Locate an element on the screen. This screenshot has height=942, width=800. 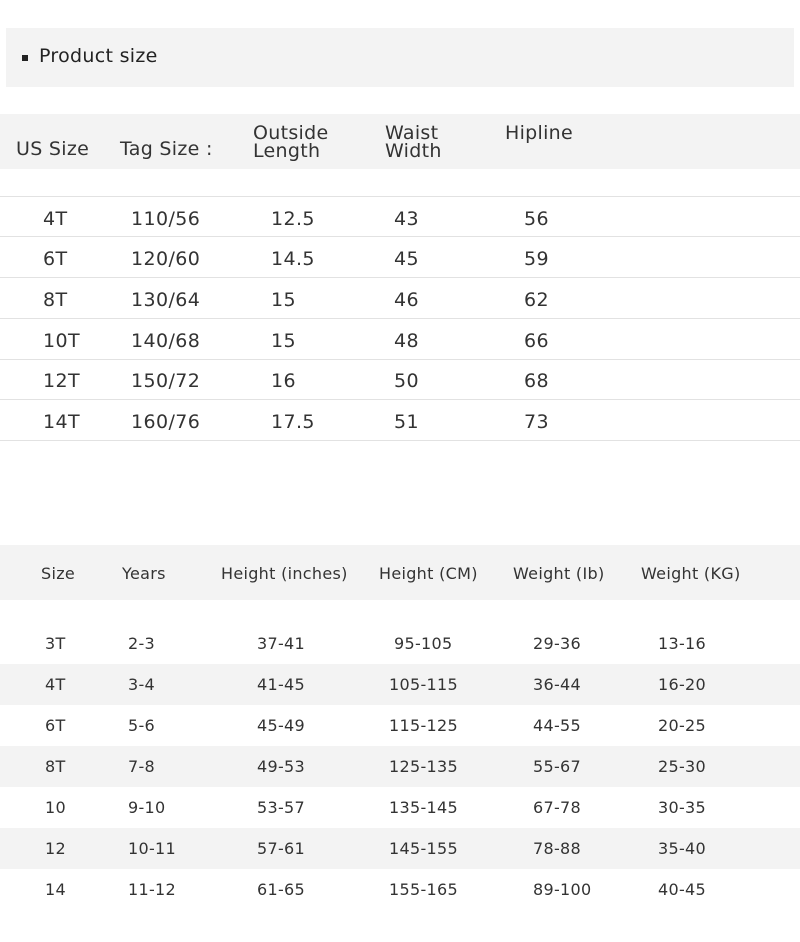
cell-hipline: 62 is located at coordinates (536, 300).